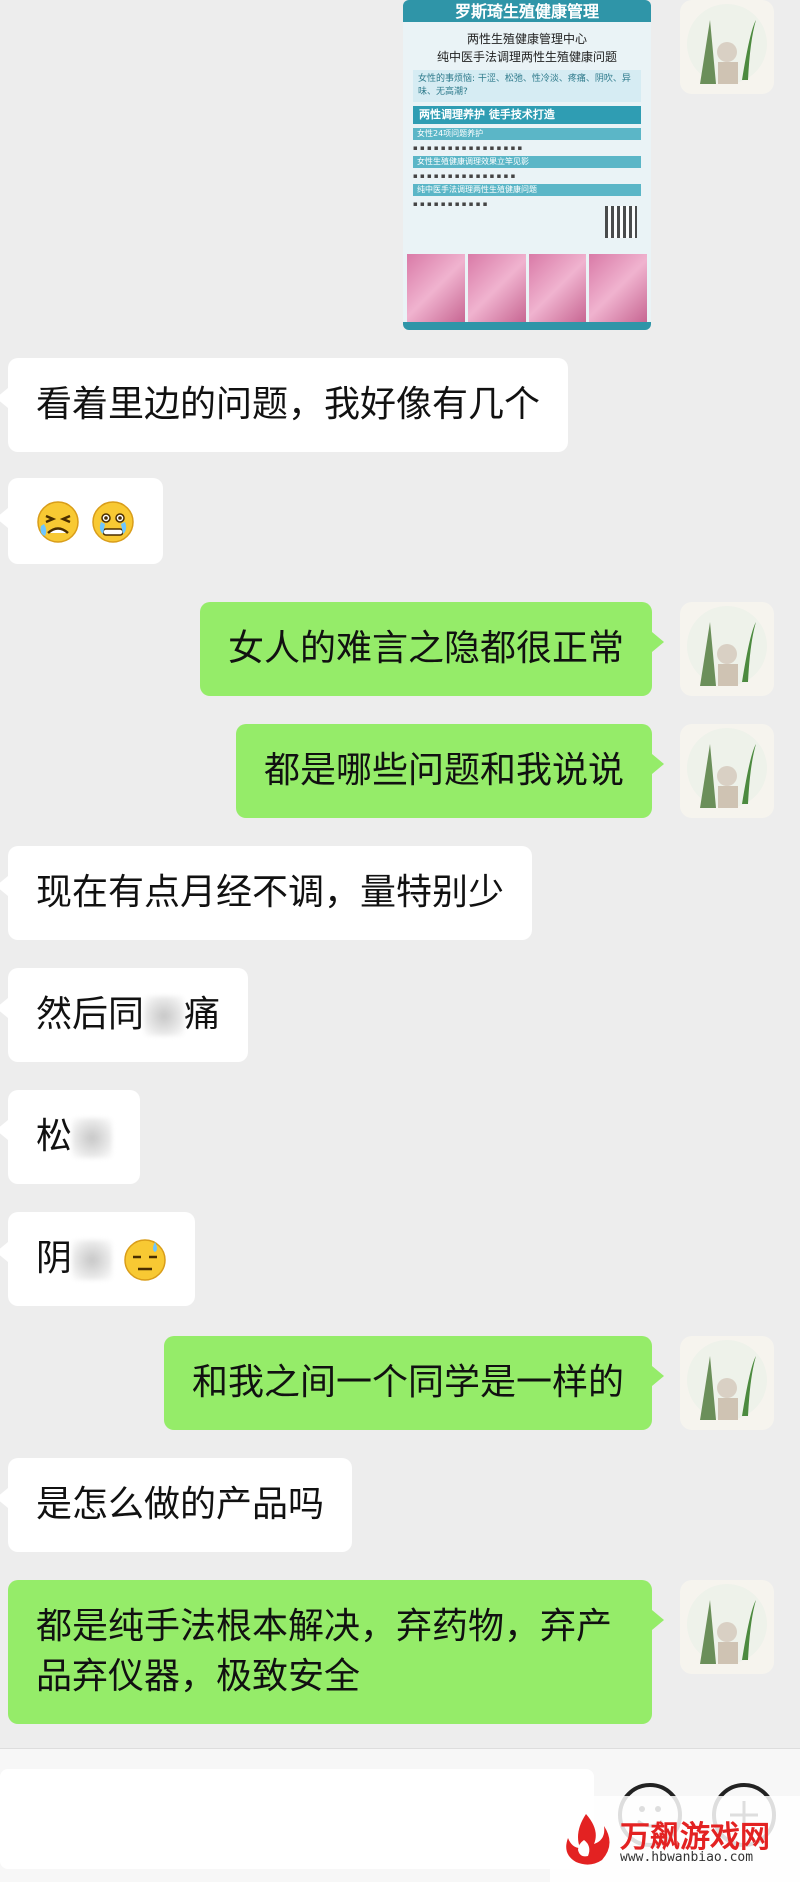 The image size is (800, 1882). Describe the element at coordinates (527, 134) in the screenshot. I see `poster-sub1: 女性24项问题养护` at that location.